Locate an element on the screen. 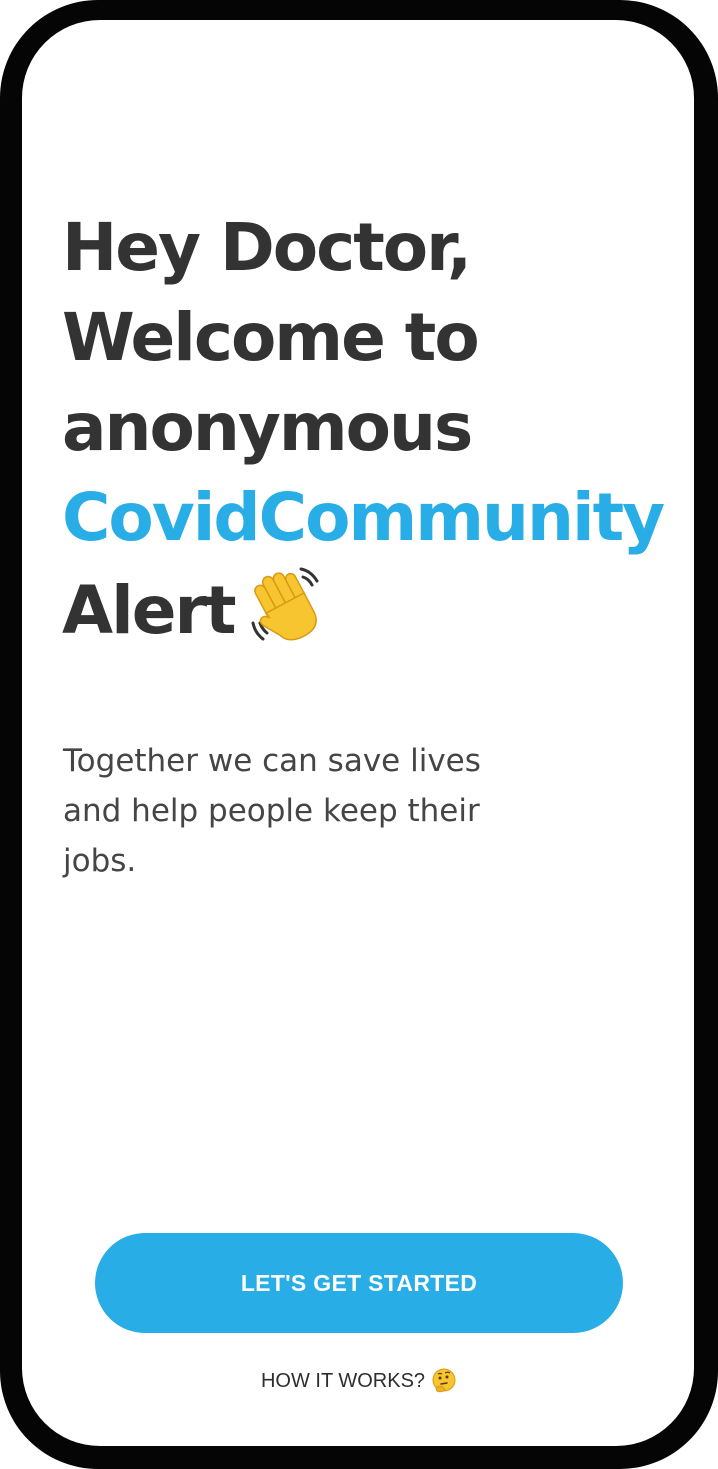 The height and width of the screenshot is (1469, 718). how-it-works-link: HOW IT WORKS? is located at coordinates (359, 1381).